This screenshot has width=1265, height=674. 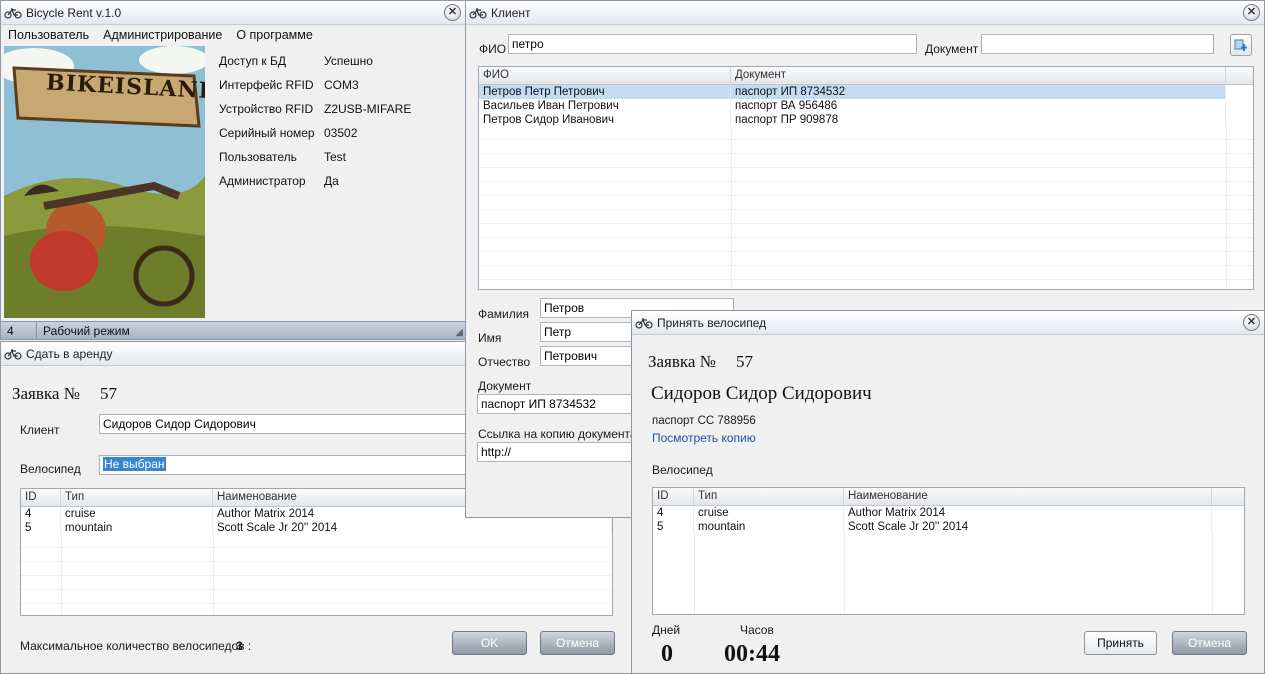 I want to click on rent-cancel-button: Отмена, so click(x=577, y=643).